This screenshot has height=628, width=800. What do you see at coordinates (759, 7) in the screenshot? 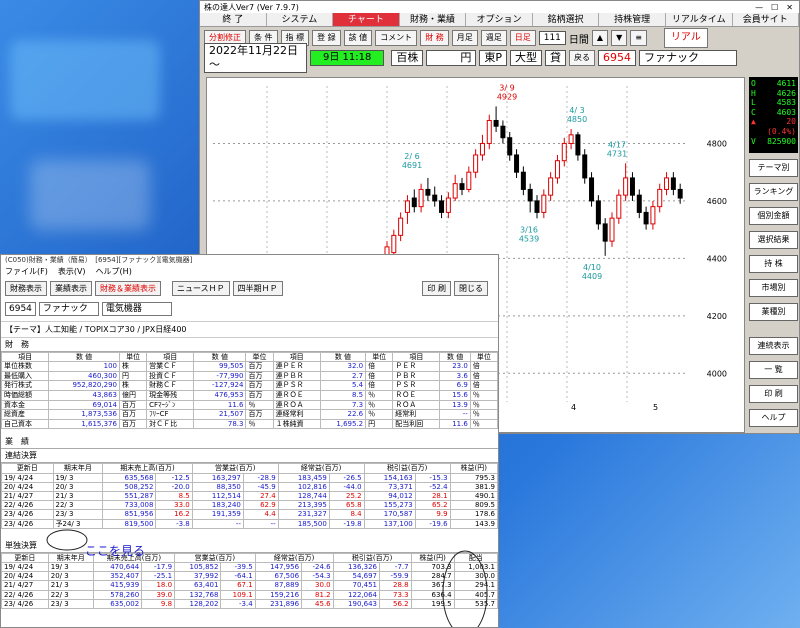
I see `minimize-icon: —` at bounding box center [759, 7].